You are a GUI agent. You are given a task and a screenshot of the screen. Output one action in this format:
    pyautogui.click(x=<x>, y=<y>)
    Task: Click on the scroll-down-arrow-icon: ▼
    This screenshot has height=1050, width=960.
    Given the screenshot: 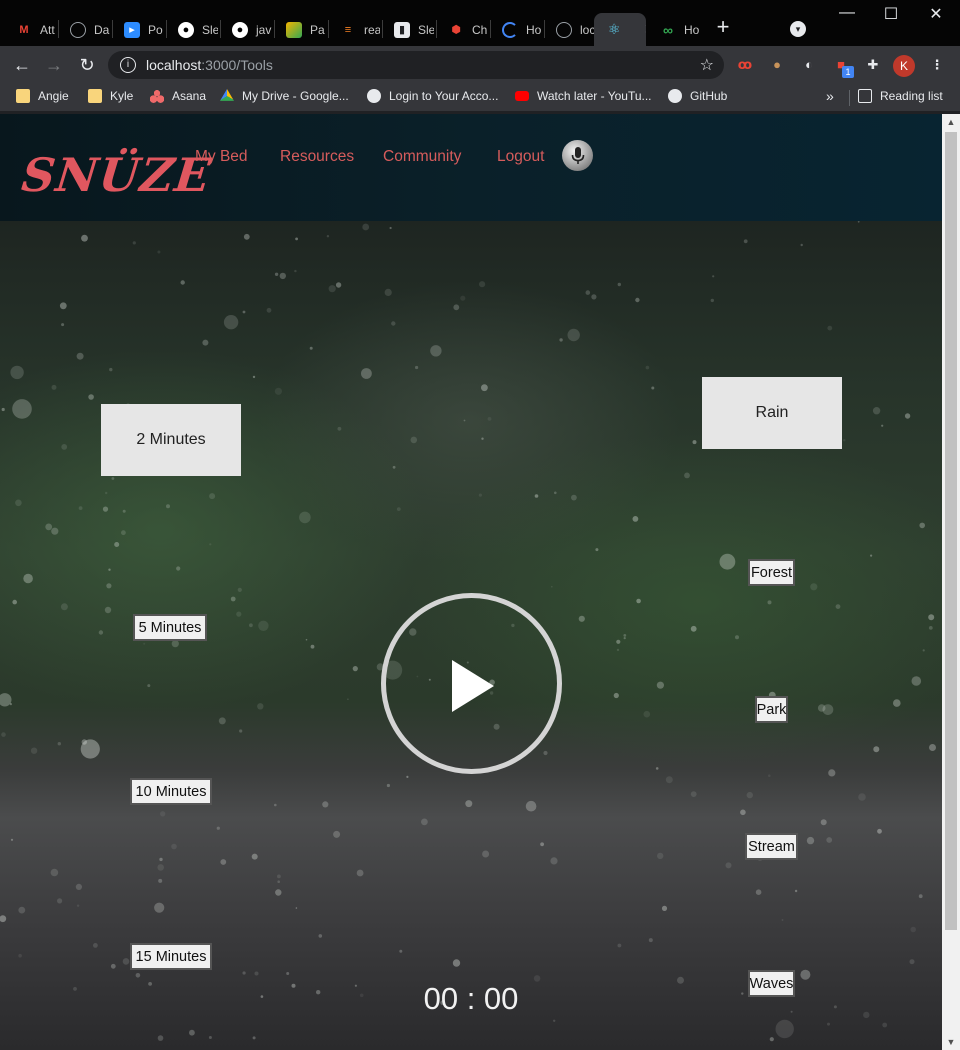 What is the action you would take?
    pyautogui.click(x=951, y=1042)
    